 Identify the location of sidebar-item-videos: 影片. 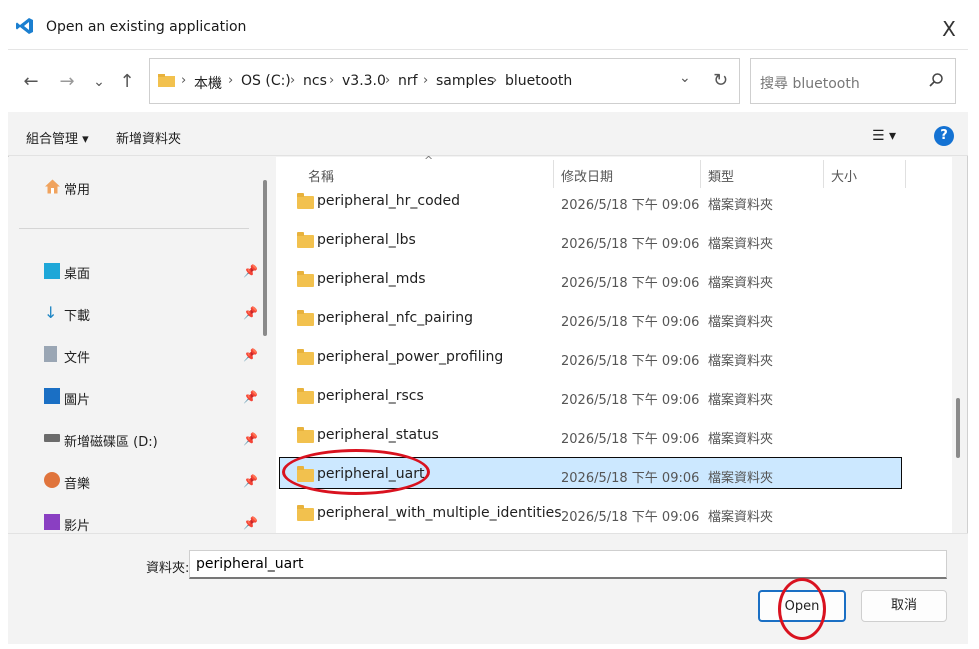
(77, 524).